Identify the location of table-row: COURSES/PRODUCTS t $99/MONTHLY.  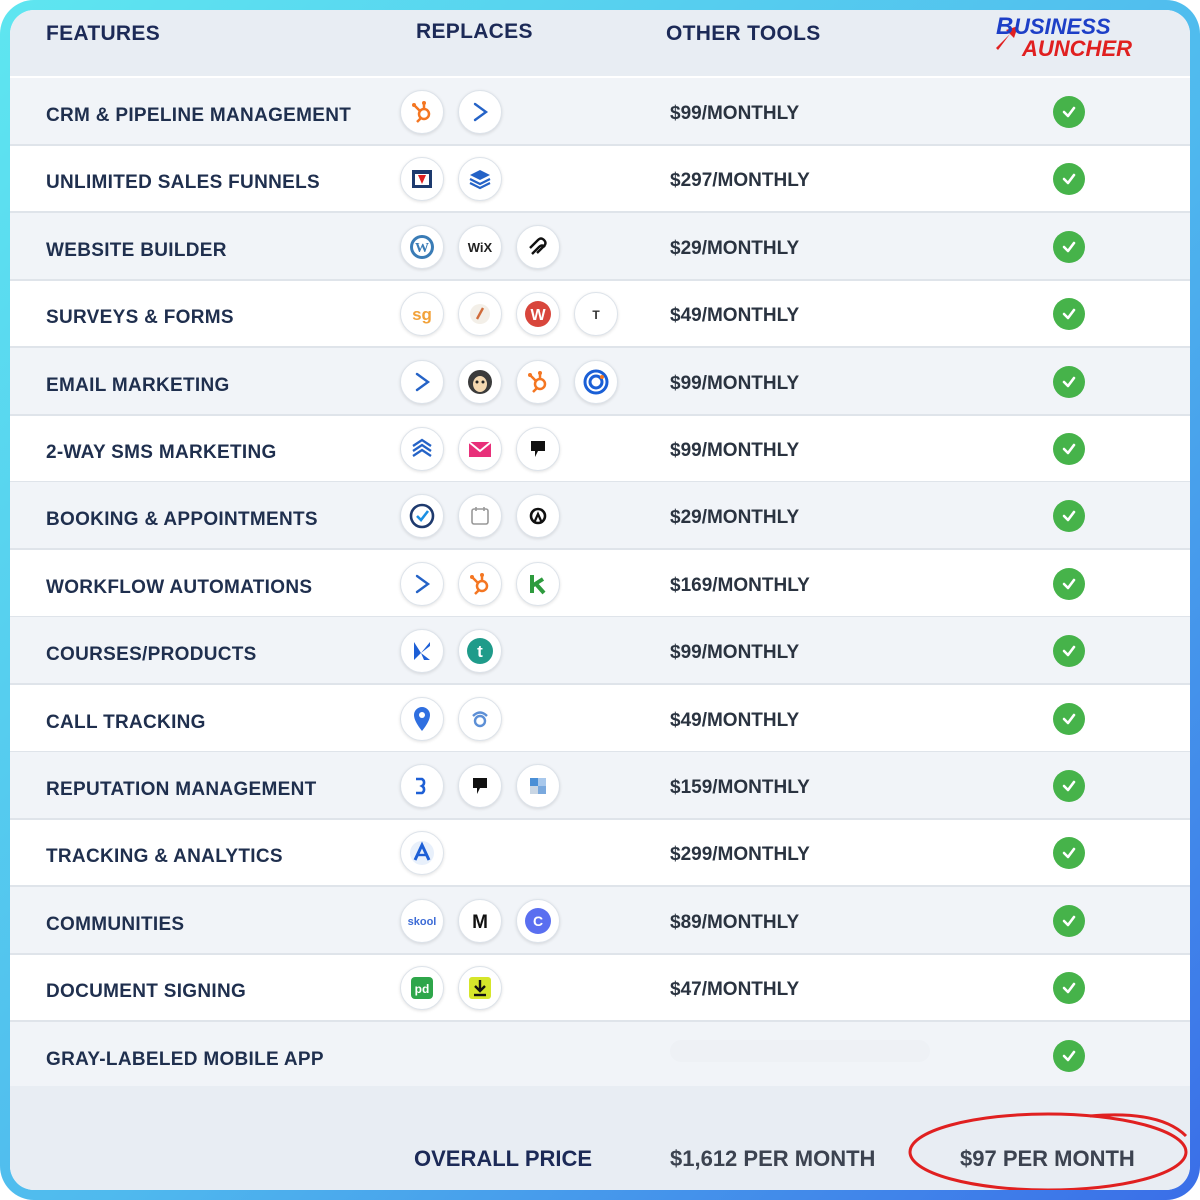
(600, 651).